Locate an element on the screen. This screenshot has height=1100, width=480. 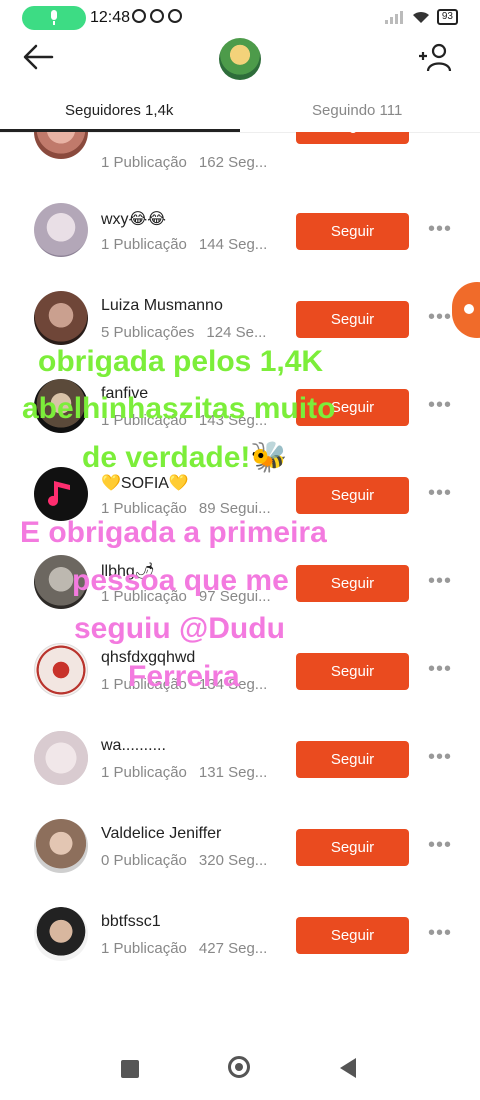
notification-icons is located at coordinates (157, 16).